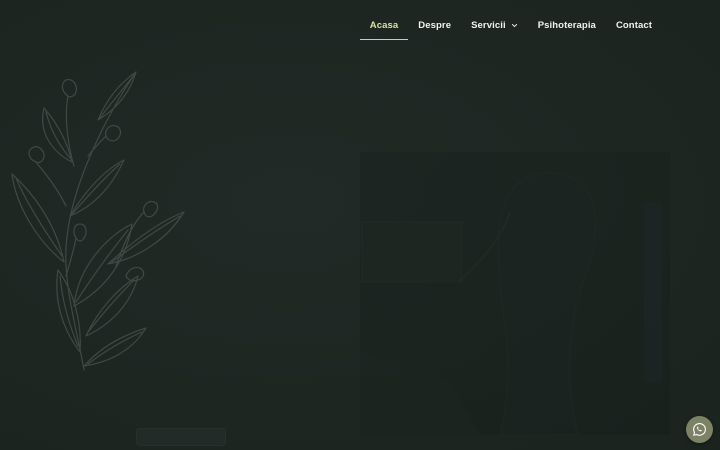 Image resolution: width=720 pixels, height=450 pixels. What do you see at coordinates (384, 39) in the screenshot?
I see `active-underline` at bounding box center [384, 39].